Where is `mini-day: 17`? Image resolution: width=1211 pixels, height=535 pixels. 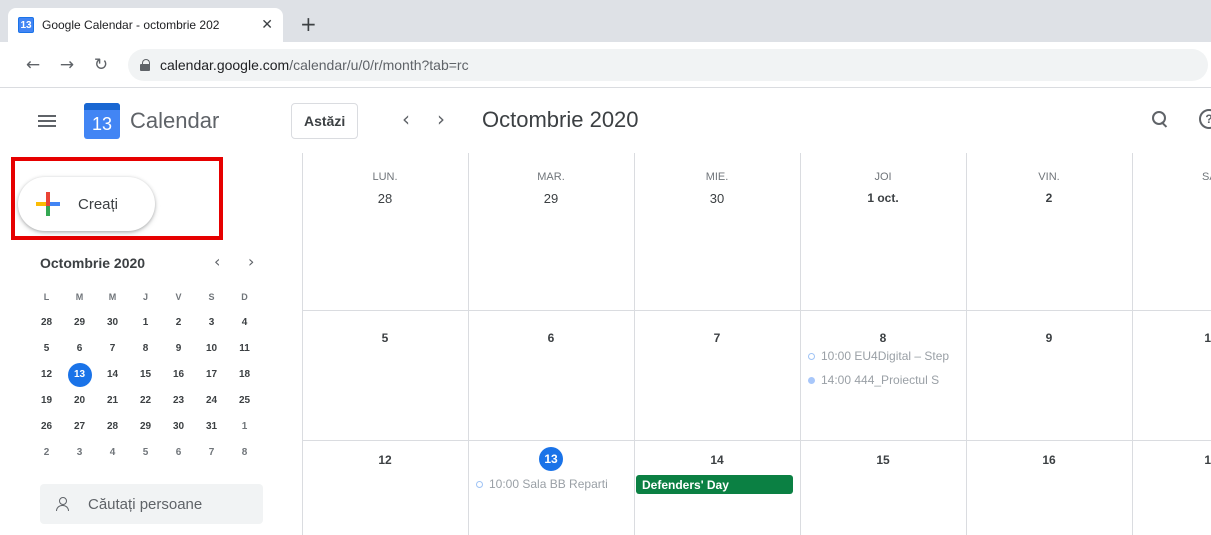 mini-day: 17 is located at coordinates (211, 375).